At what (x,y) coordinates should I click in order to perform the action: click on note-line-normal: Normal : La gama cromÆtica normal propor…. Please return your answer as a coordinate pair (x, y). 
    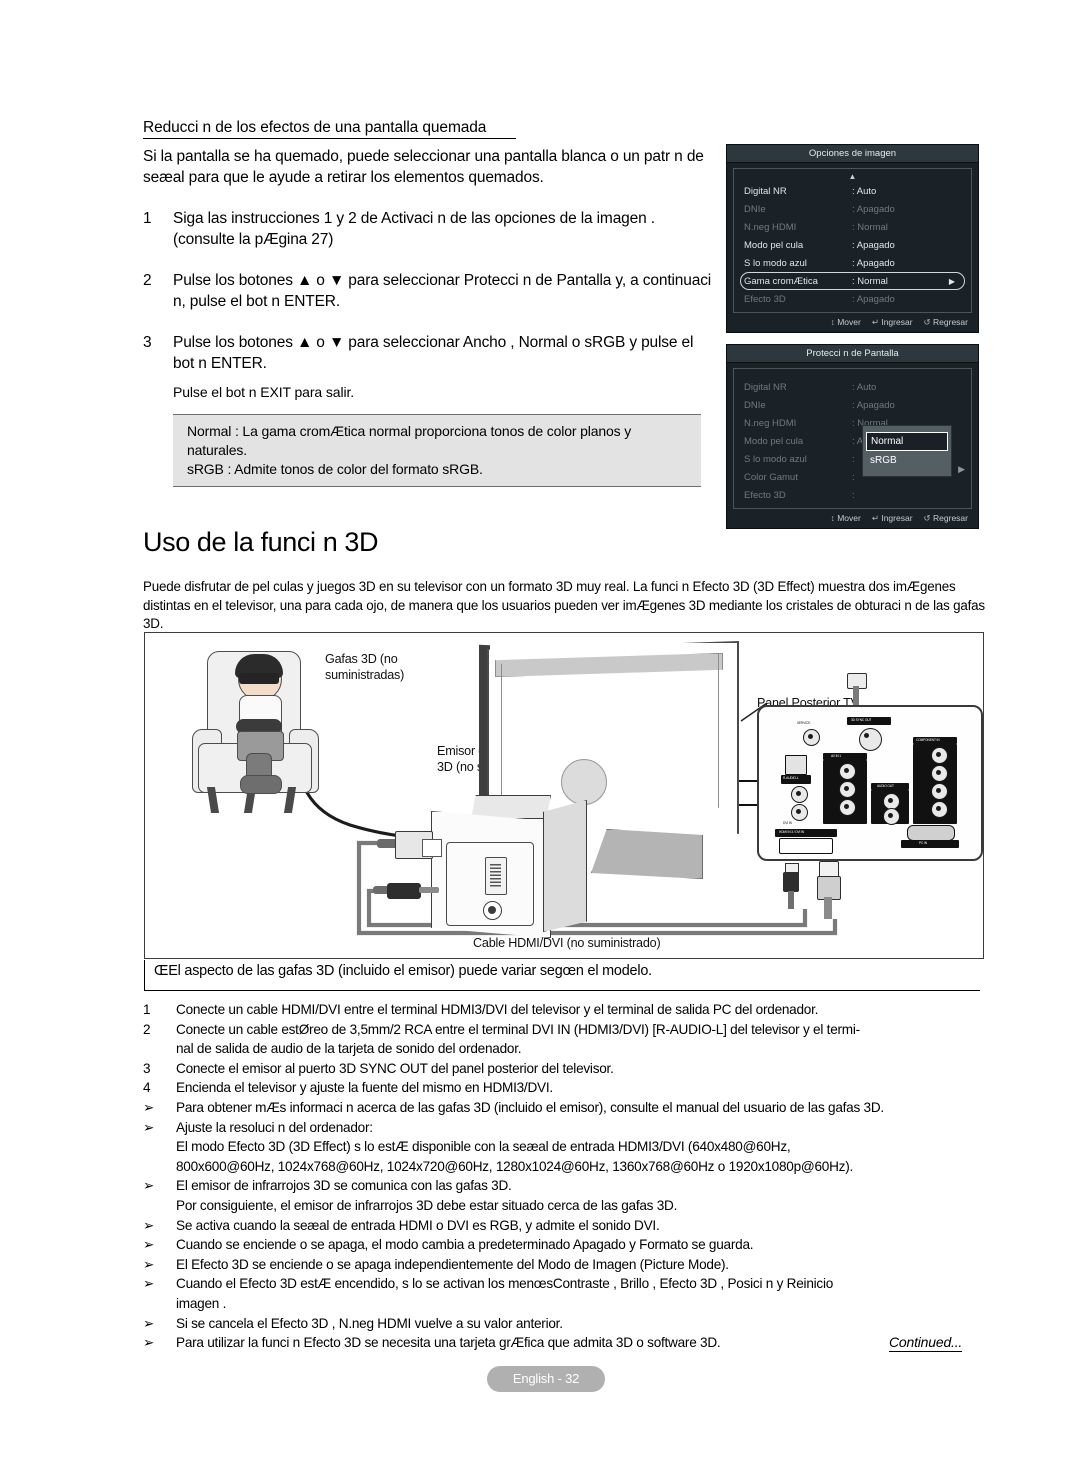
    Looking at the image, I should click on (409, 440).